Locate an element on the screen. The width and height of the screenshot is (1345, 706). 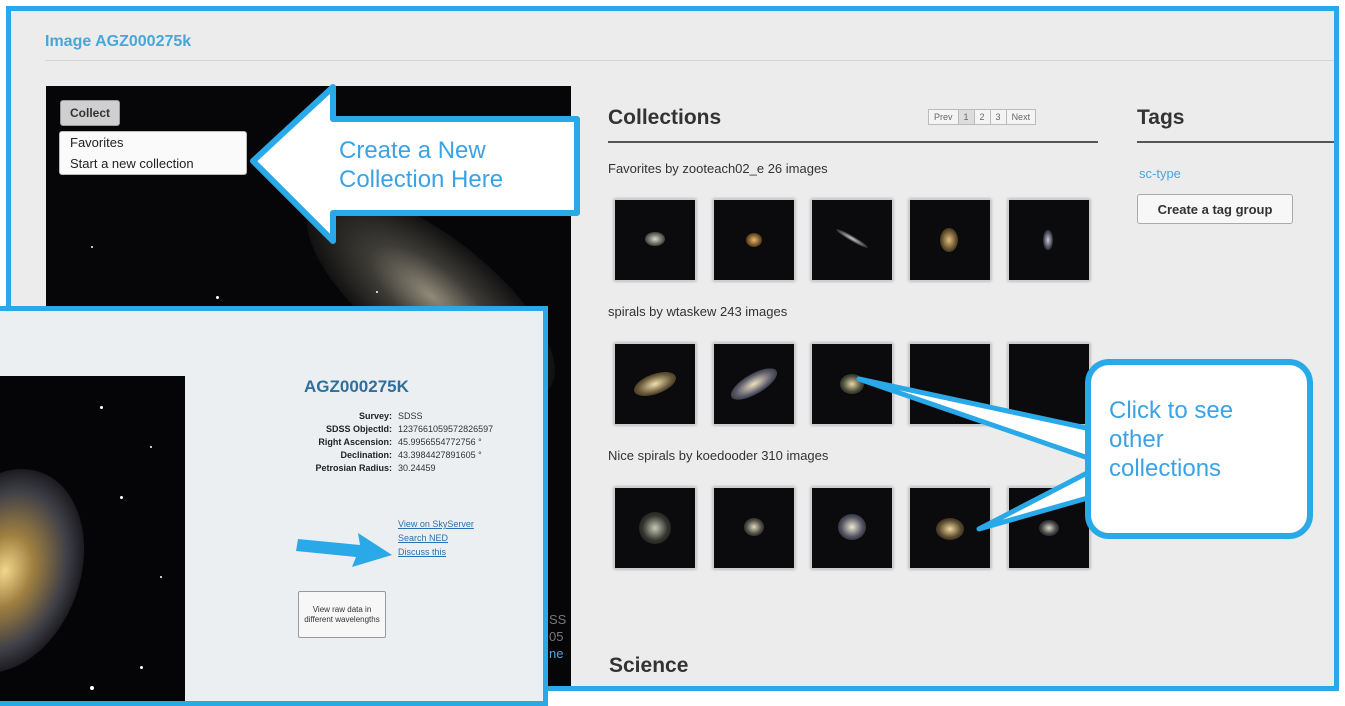
tag-link: sc-type is located at coordinates (1160, 173).